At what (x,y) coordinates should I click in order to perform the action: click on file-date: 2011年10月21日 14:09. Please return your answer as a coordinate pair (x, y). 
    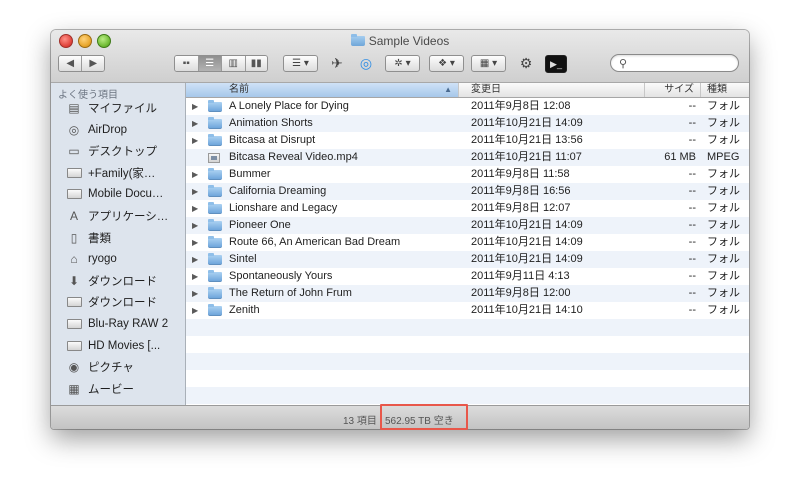
    Looking at the image, I should click on (527, 225).